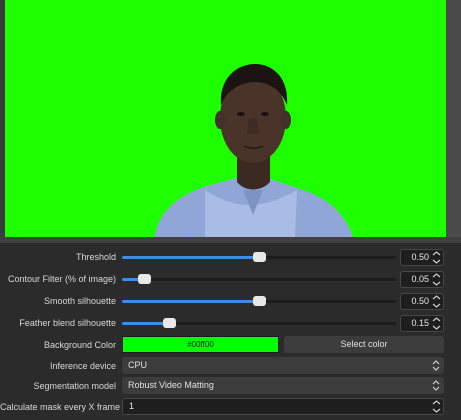 This screenshot has width=461, height=420. Describe the element at coordinates (169, 323) in the screenshot. I see `feather-blend-slider-handle` at that location.